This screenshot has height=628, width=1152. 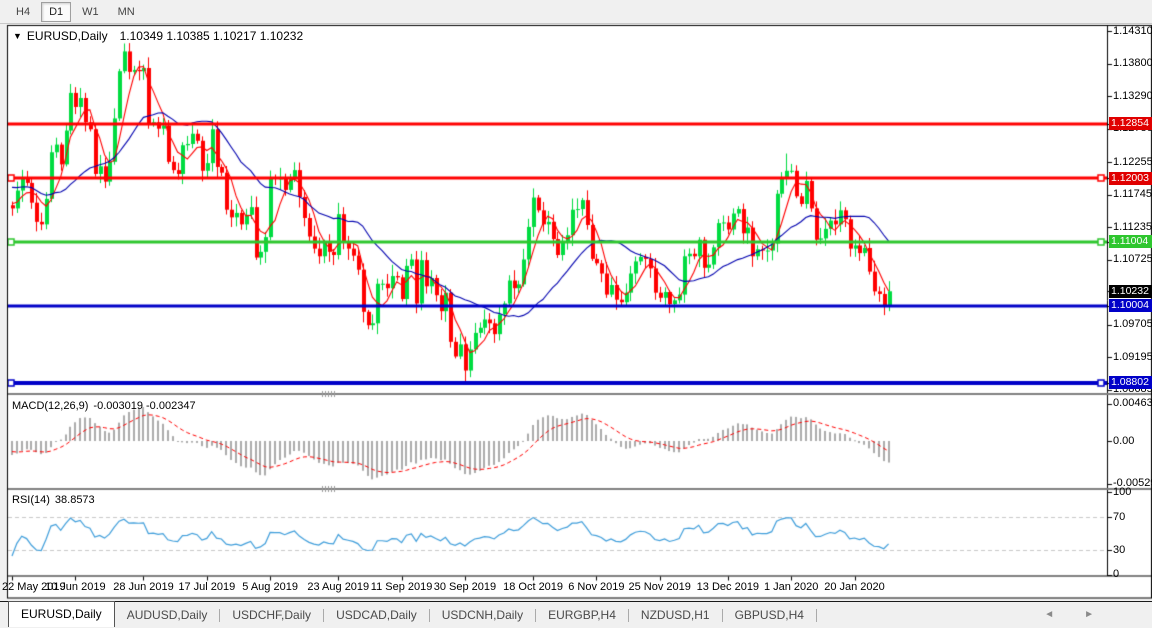 What do you see at coordinates (1130, 291) in the screenshot?
I see `price-badge: 1.10232` at bounding box center [1130, 291].